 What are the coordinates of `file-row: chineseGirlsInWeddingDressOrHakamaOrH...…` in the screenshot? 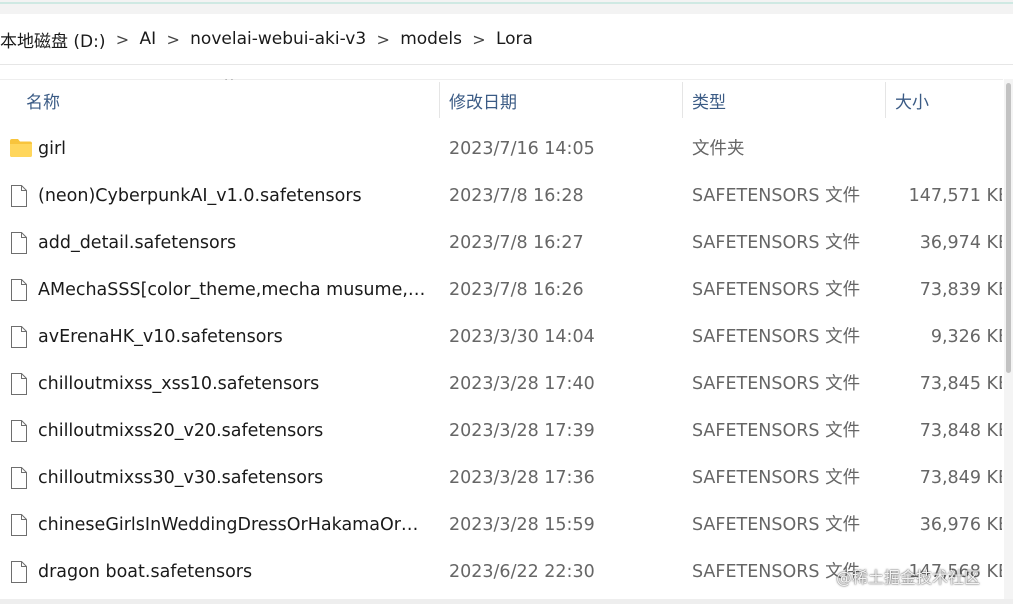 It's located at (501, 525).